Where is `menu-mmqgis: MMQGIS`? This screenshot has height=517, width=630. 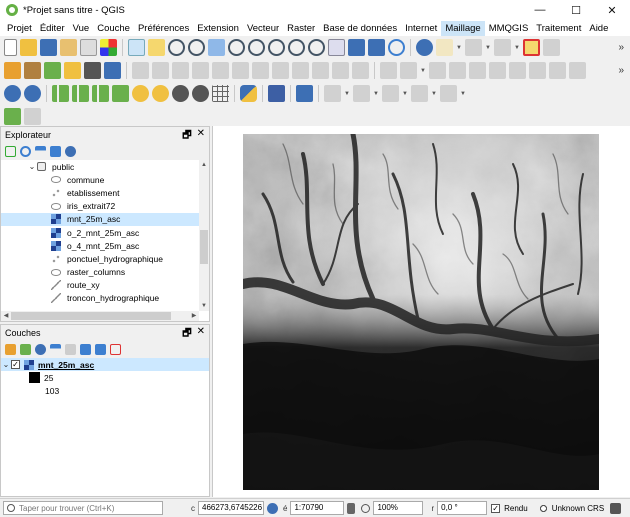
menu-mmqgis: MMQGIS is located at coordinates (509, 28).